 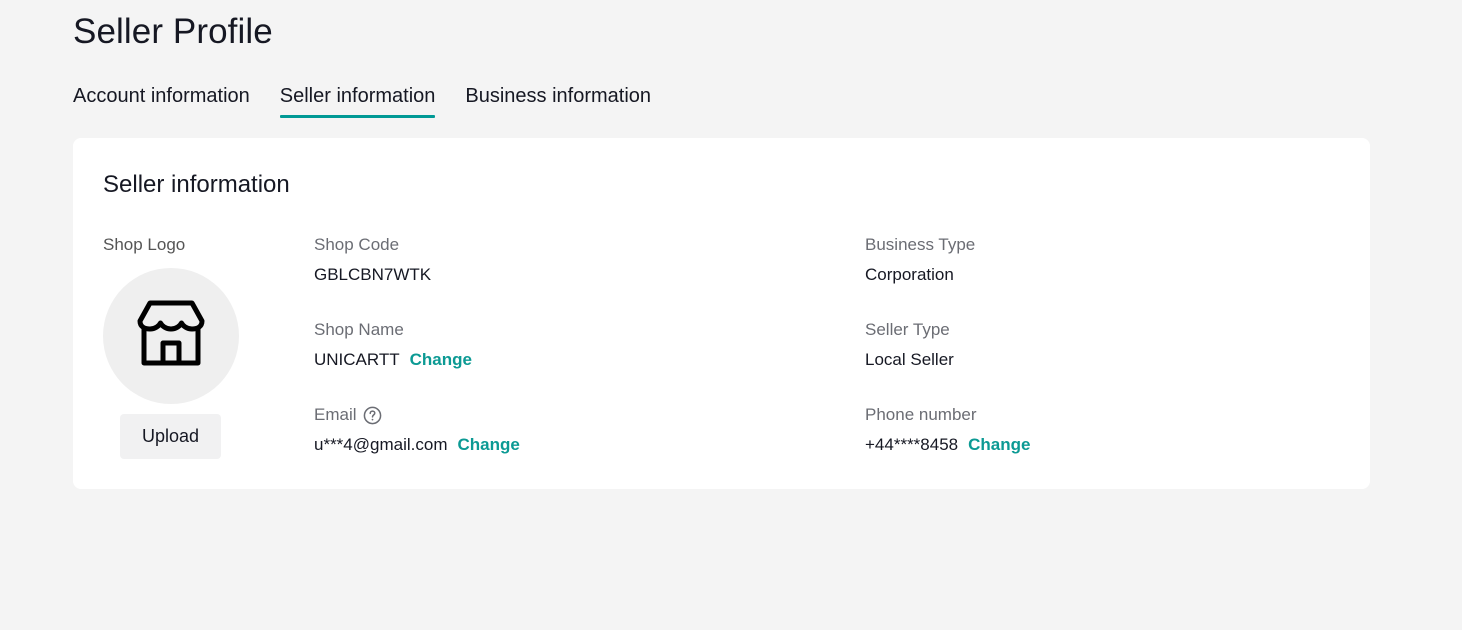 What do you see at coordinates (441, 360) in the screenshot?
I see `change-shop-name-link: Change` at bounding box center [441, 360].